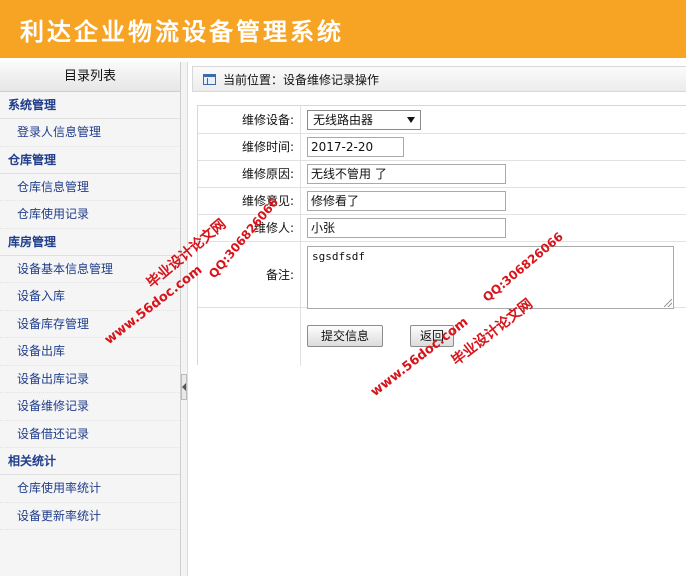 The image size is (686, 576). Describe the element at coordinates (90, 489) in the screenshot. I see `sidebar-item-warehouse-usage-stats: 仓库使用率统计` at that location.